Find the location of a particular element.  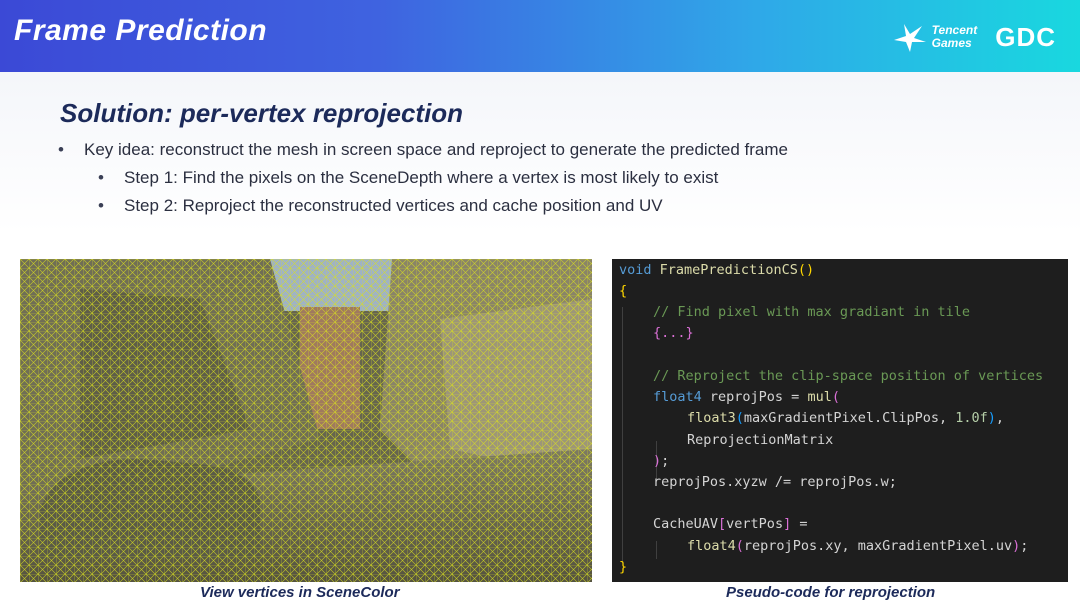

code-line-4: {...} is located at coordinates (673, 333).